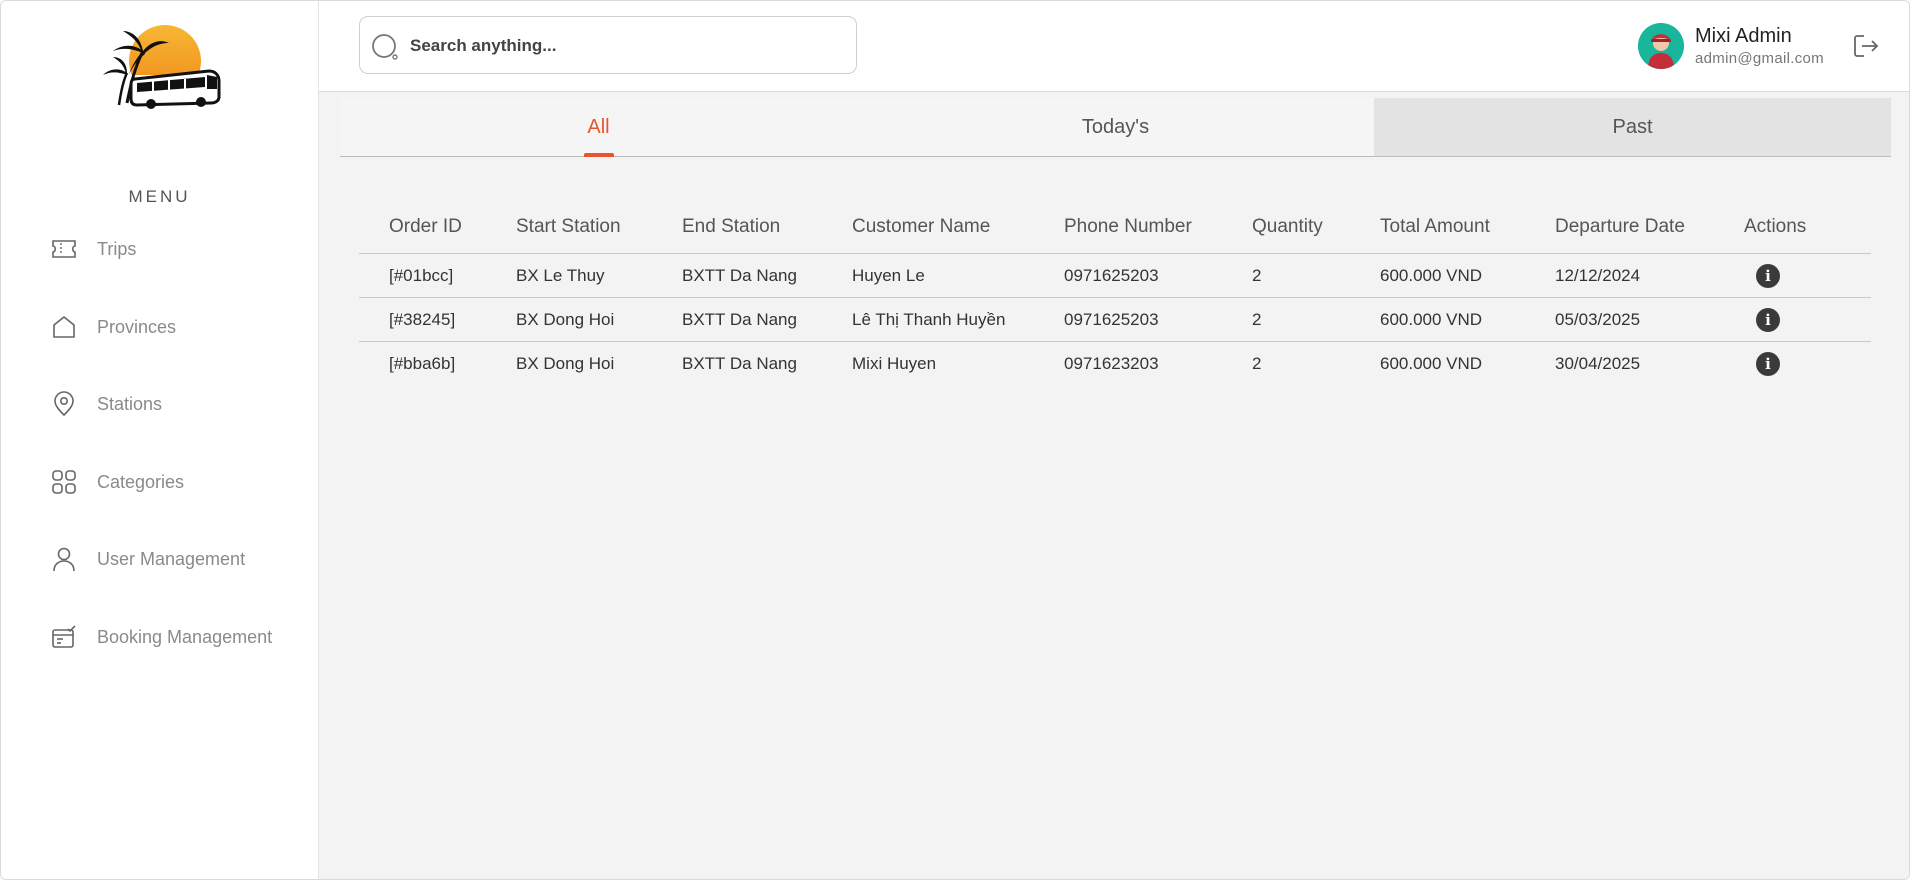 The width and height of the screenshot is (1910, 880). What do you see at coordinates (1467, 227) in the screenshot?
I see `column-header: Total Amount` at bounding box center [1467, 227].